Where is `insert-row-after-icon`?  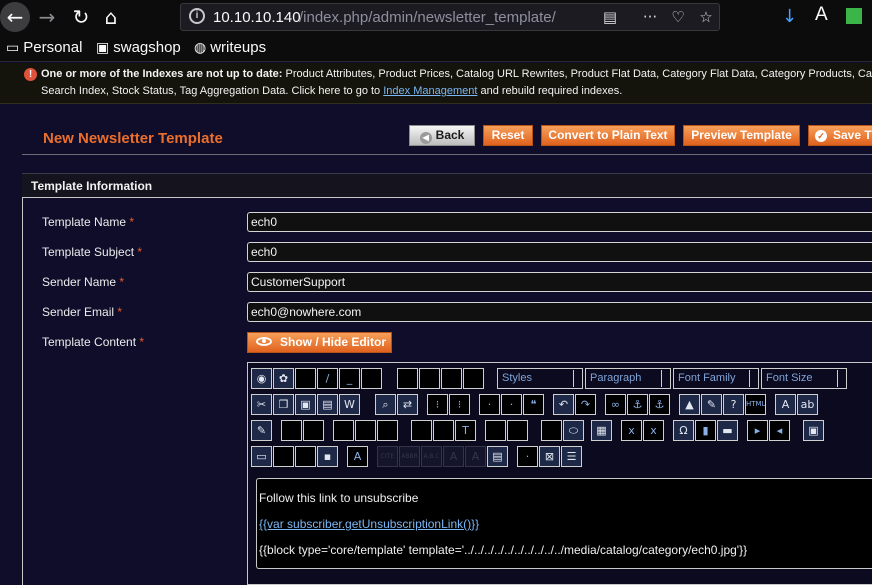 insert-row-after-icon is located at coordinates (365, 430).